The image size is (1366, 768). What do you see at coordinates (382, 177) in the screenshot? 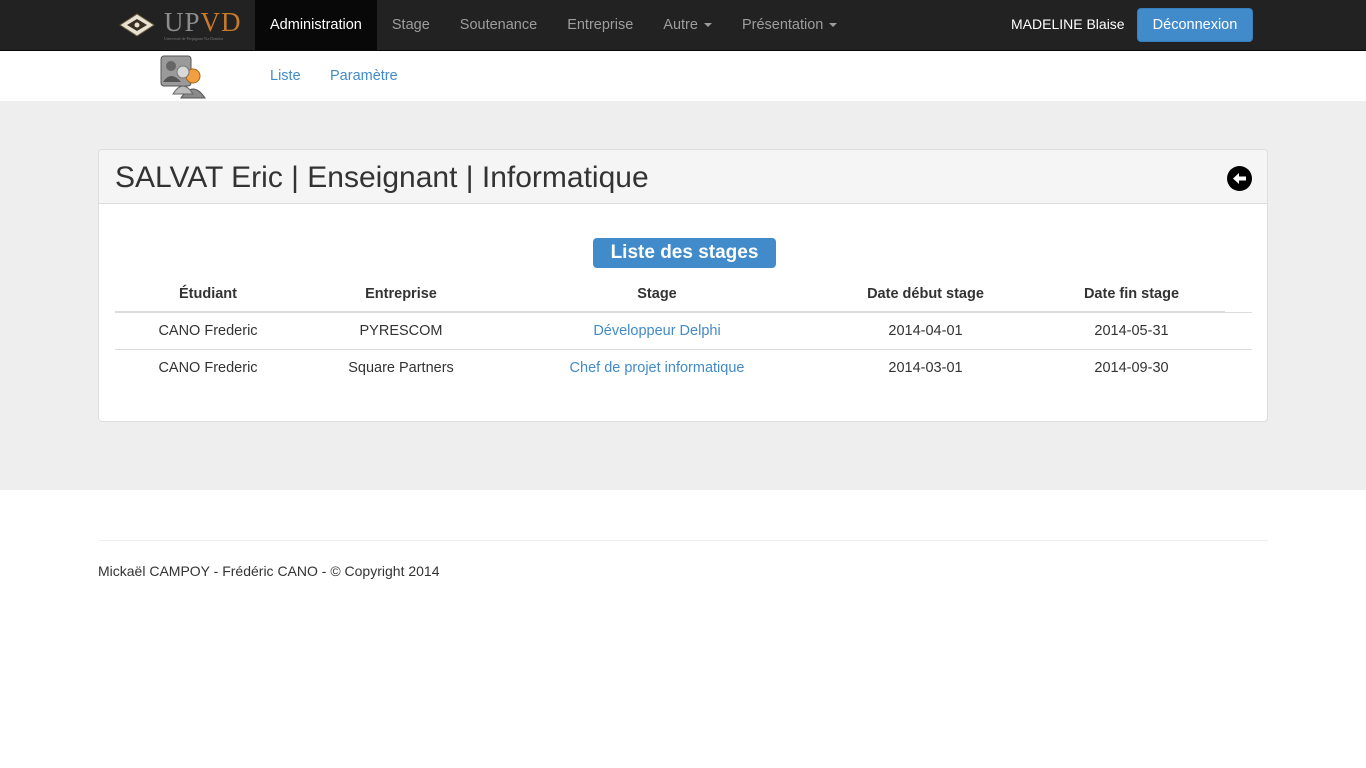
I see `page-title: SALVAT Eric | Enseignant | Informatique` at bounding box center [382, 177].